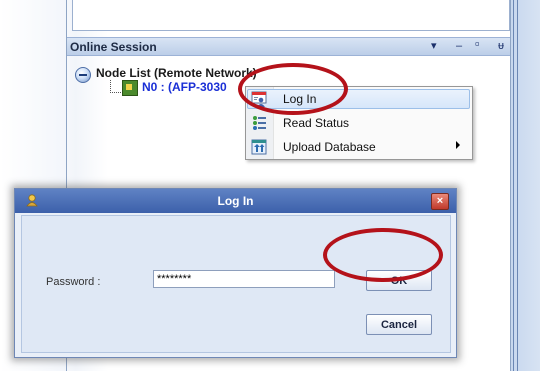 The width and height of the screenshot is (540, 371). Describe the element at coordinates (113, 47) in the screenshot. I see `online-session-title: Online Session` at that location.